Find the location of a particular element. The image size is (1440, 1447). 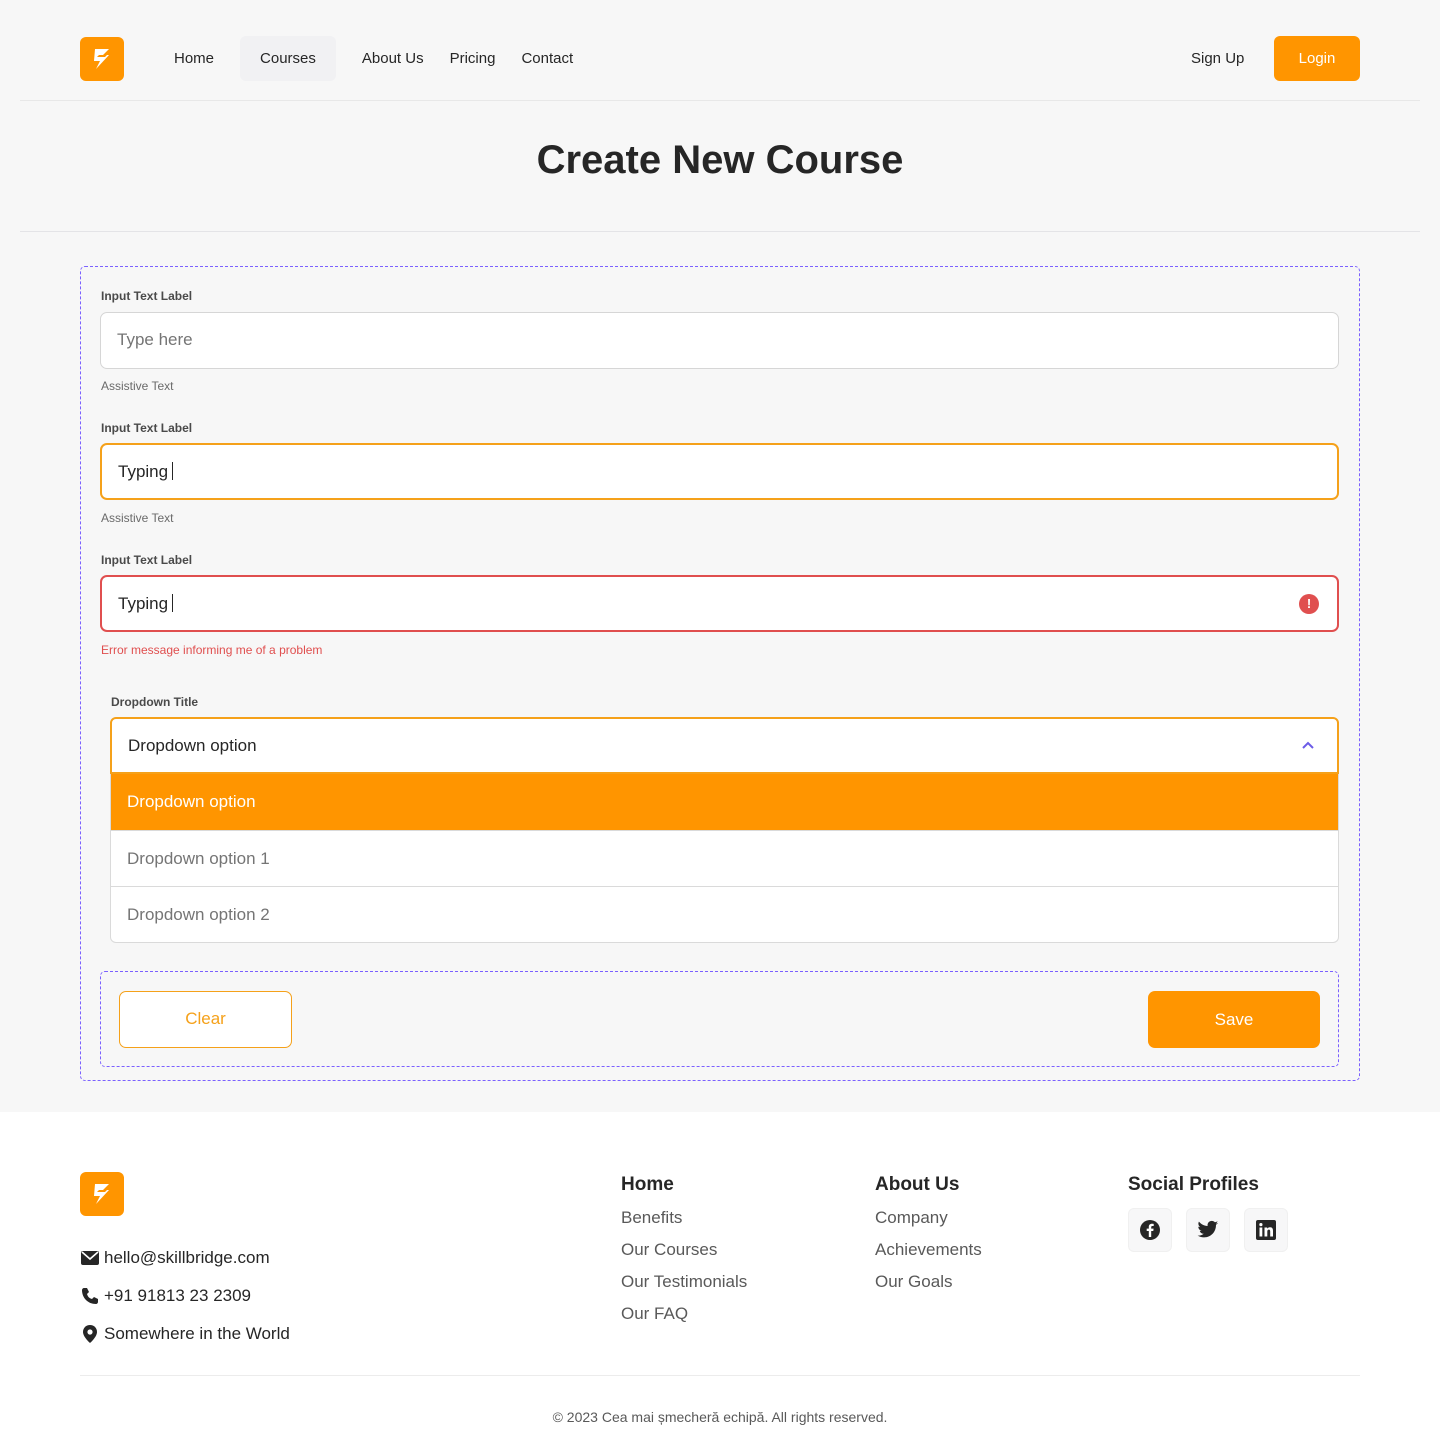

phone-icon is located at coordinates (90, 1296).